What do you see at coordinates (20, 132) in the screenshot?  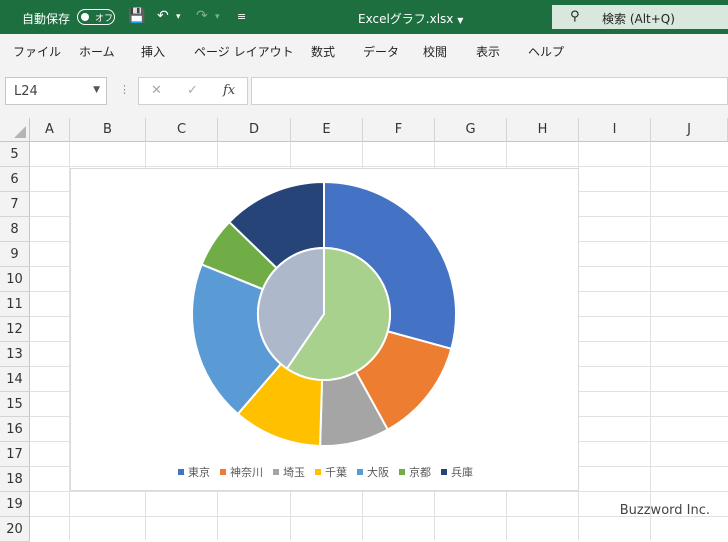 I see `select-all-triangle` at bounding box center [20, 132].